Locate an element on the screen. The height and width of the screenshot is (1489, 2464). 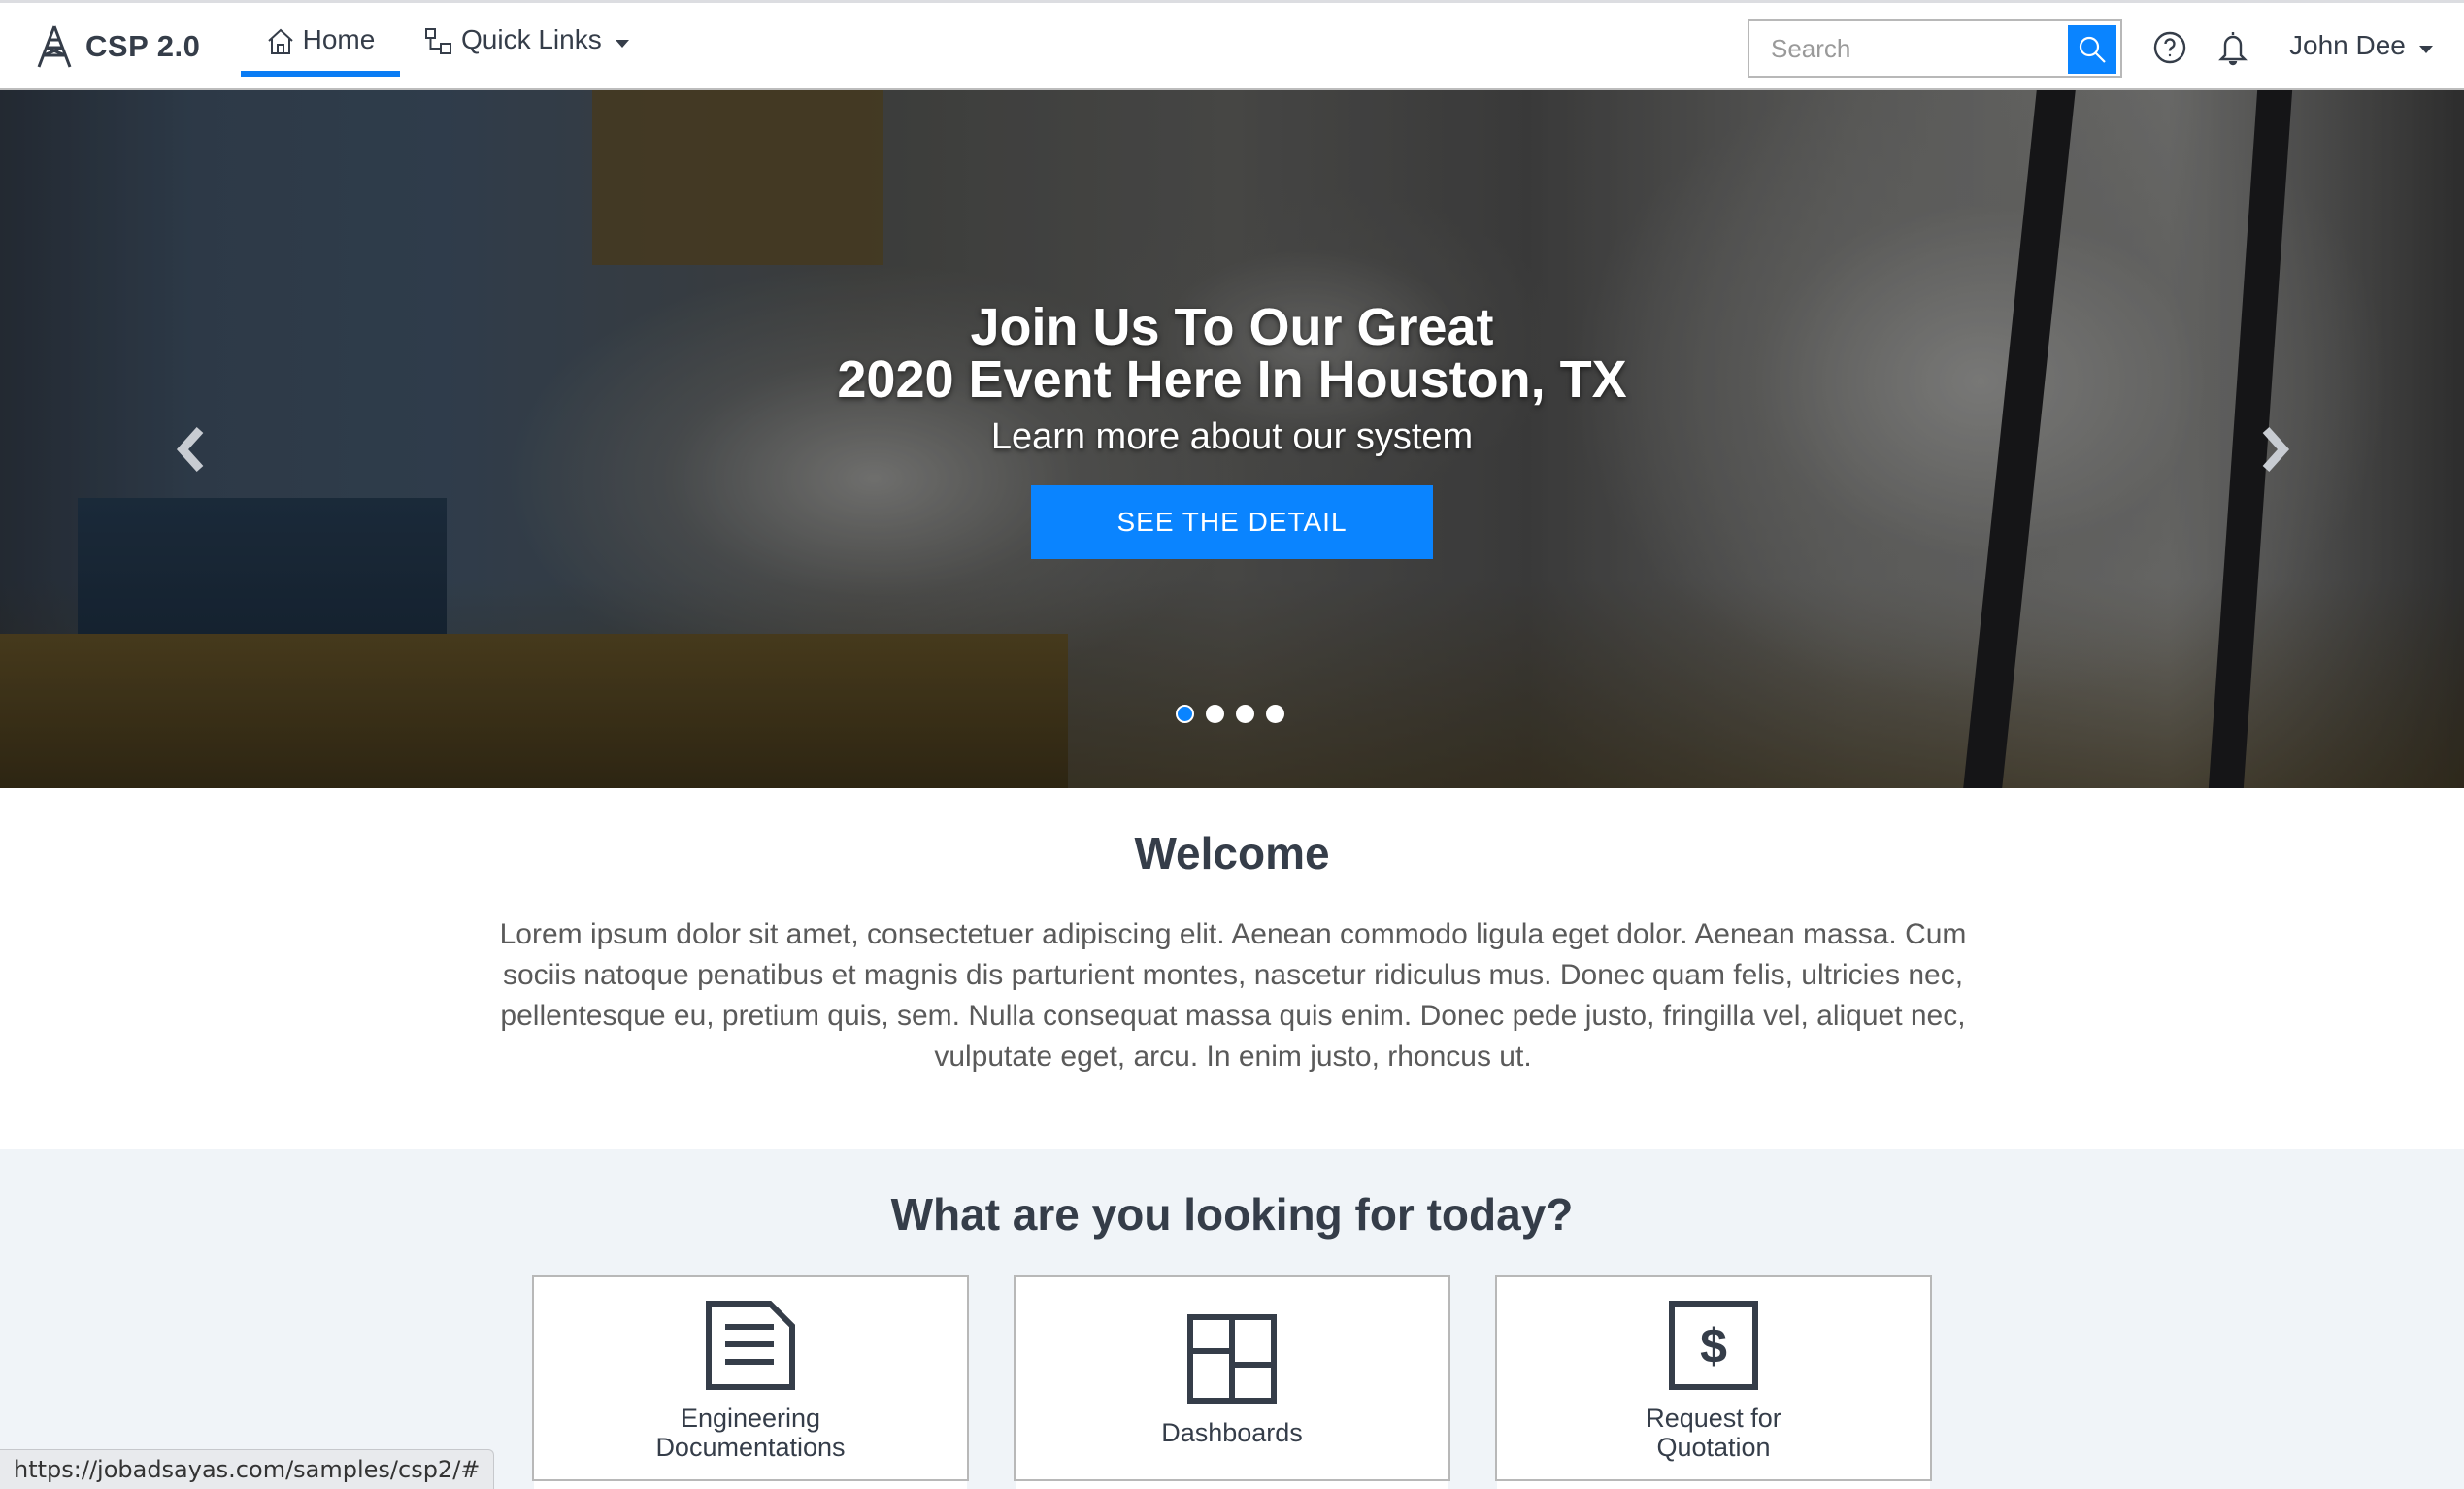
user-name: John Dee is located at coordinates (2347, 45).